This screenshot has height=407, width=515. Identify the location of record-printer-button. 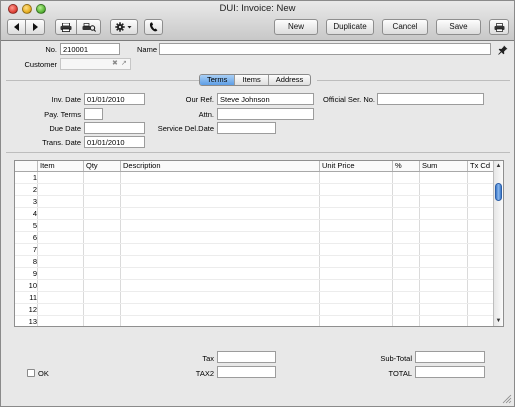
(499, 27).